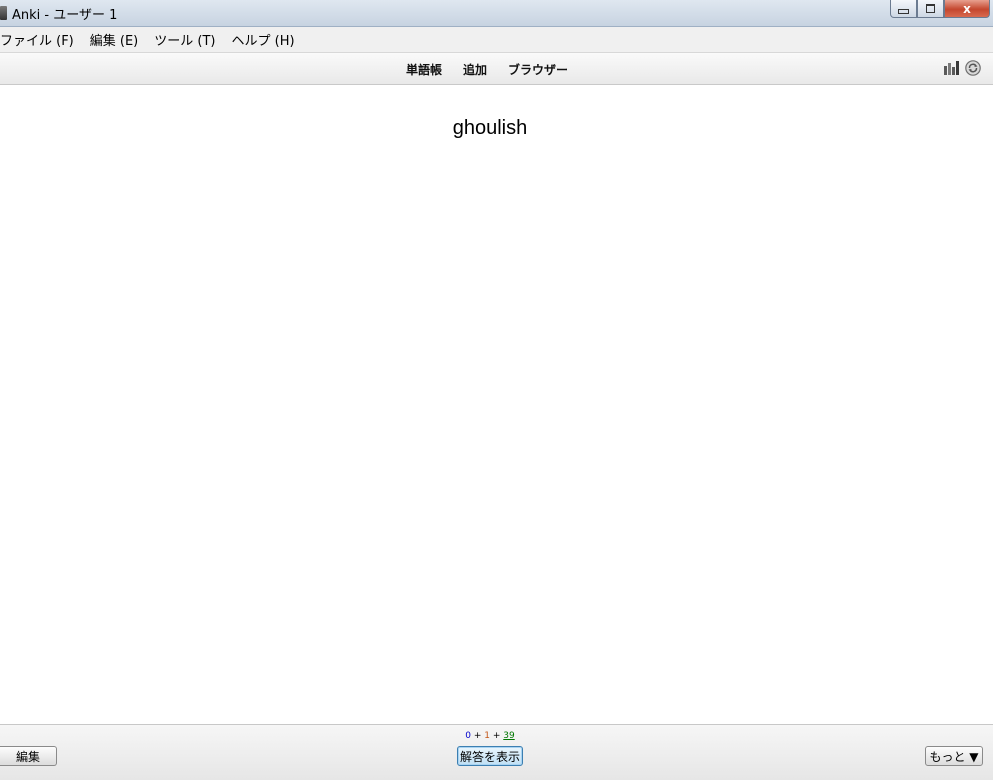  Describe the element at coordinates (262, 39) in the screenshot. I see `menu-help: ヘルプ (H)` at that location.